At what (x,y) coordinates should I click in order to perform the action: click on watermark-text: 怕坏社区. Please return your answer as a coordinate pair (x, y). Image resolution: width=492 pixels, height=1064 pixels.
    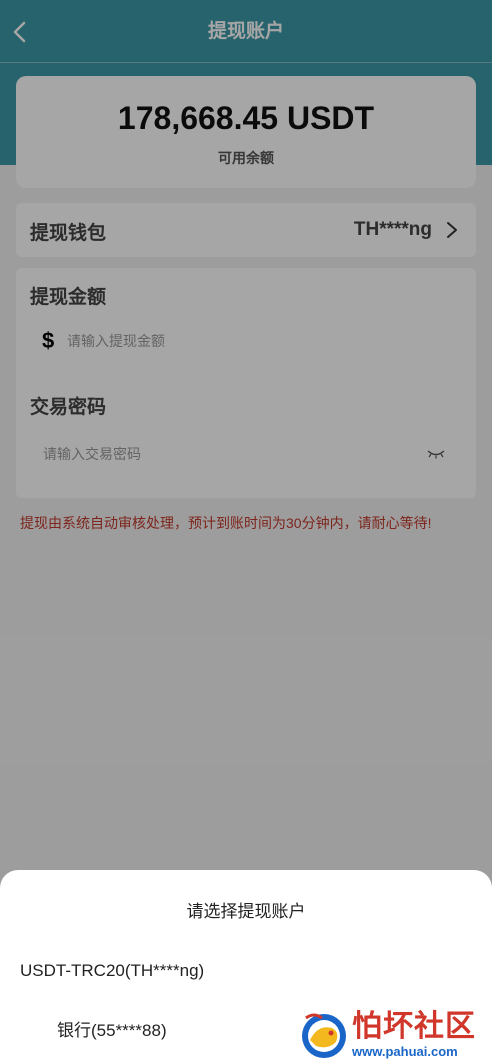
    Looking at the image, I should click on (414, 1026).